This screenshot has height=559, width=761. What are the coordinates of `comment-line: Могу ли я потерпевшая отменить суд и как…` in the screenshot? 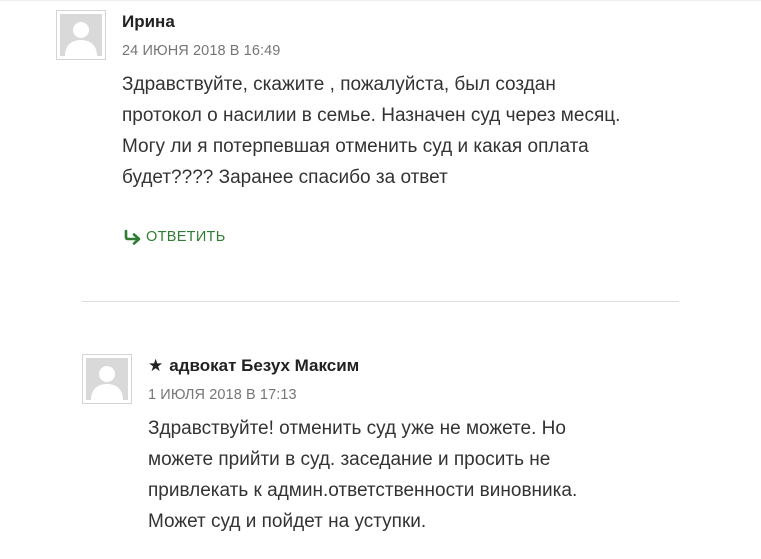 It's located at (355, 146).